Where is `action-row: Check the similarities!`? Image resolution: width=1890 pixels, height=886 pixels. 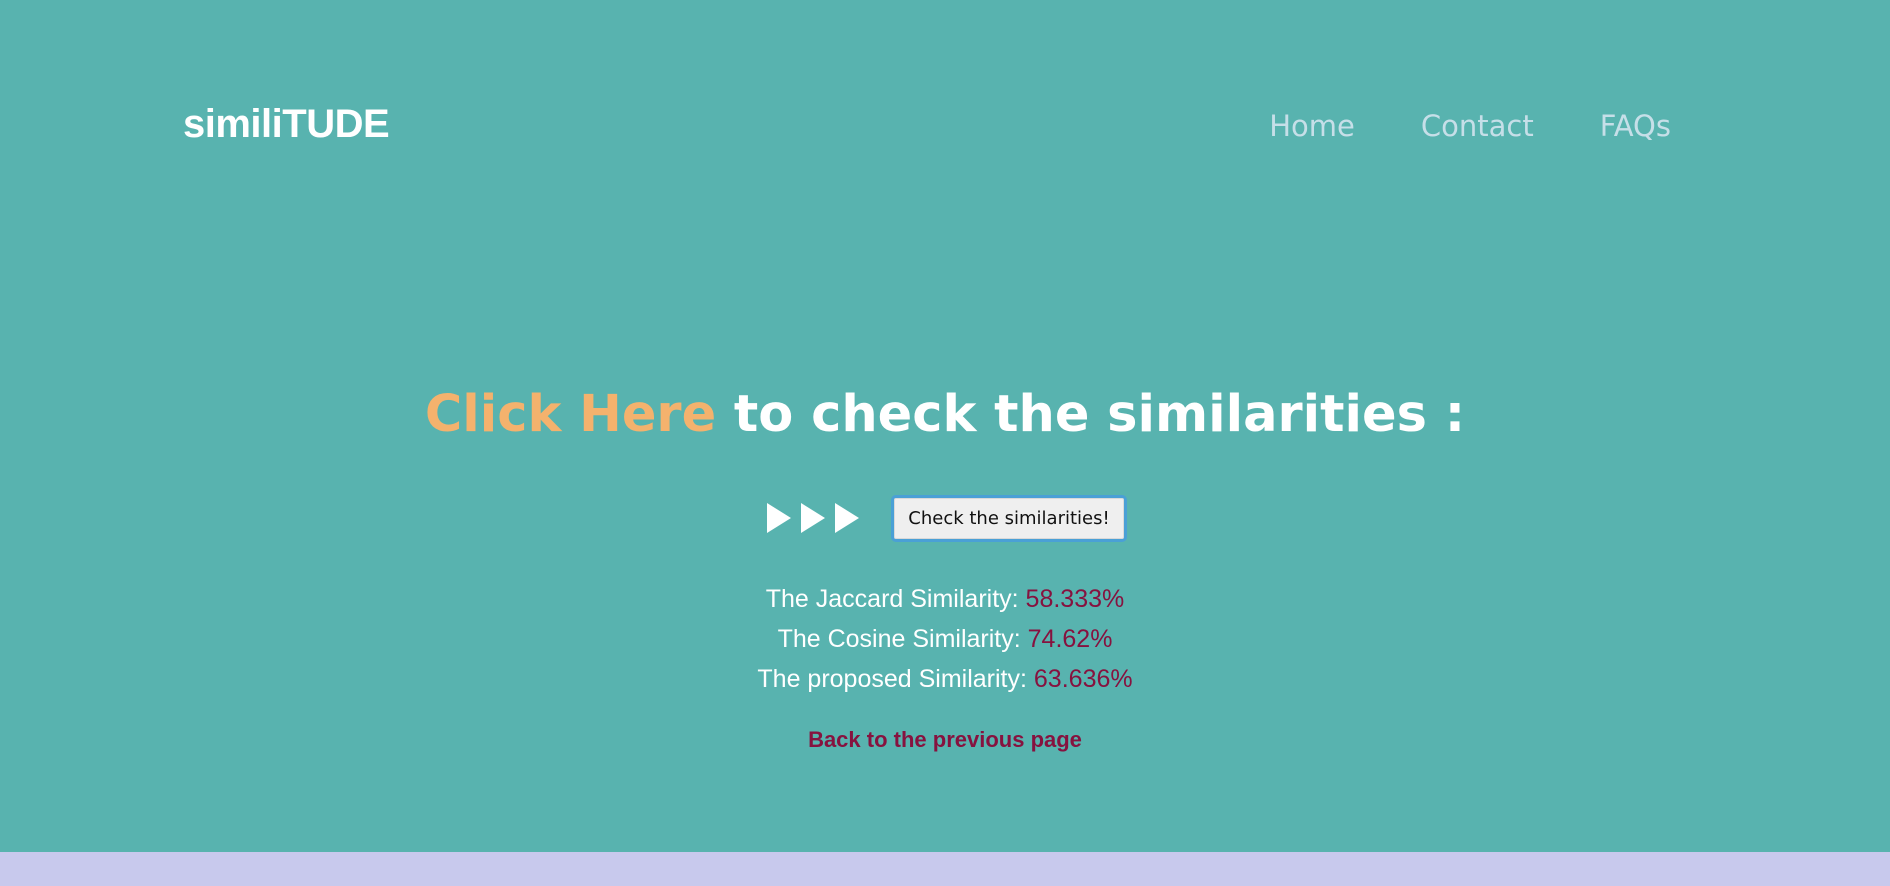
action-row: Check the similarities! is located at coordinates (945, 518).